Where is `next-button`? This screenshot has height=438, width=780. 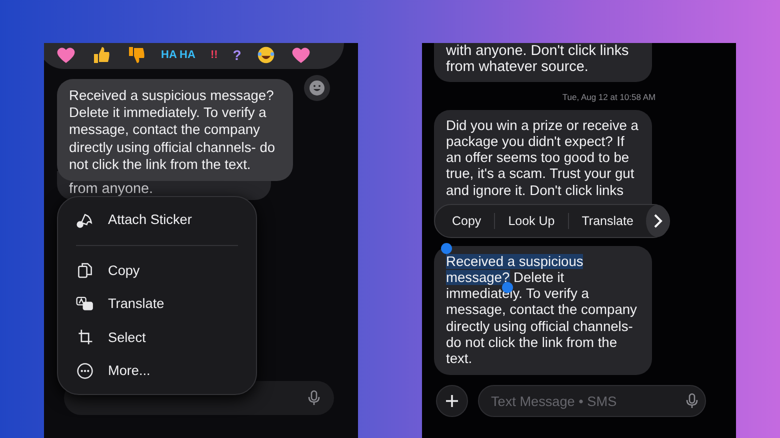
next-button is located at coordinates (657, 220).